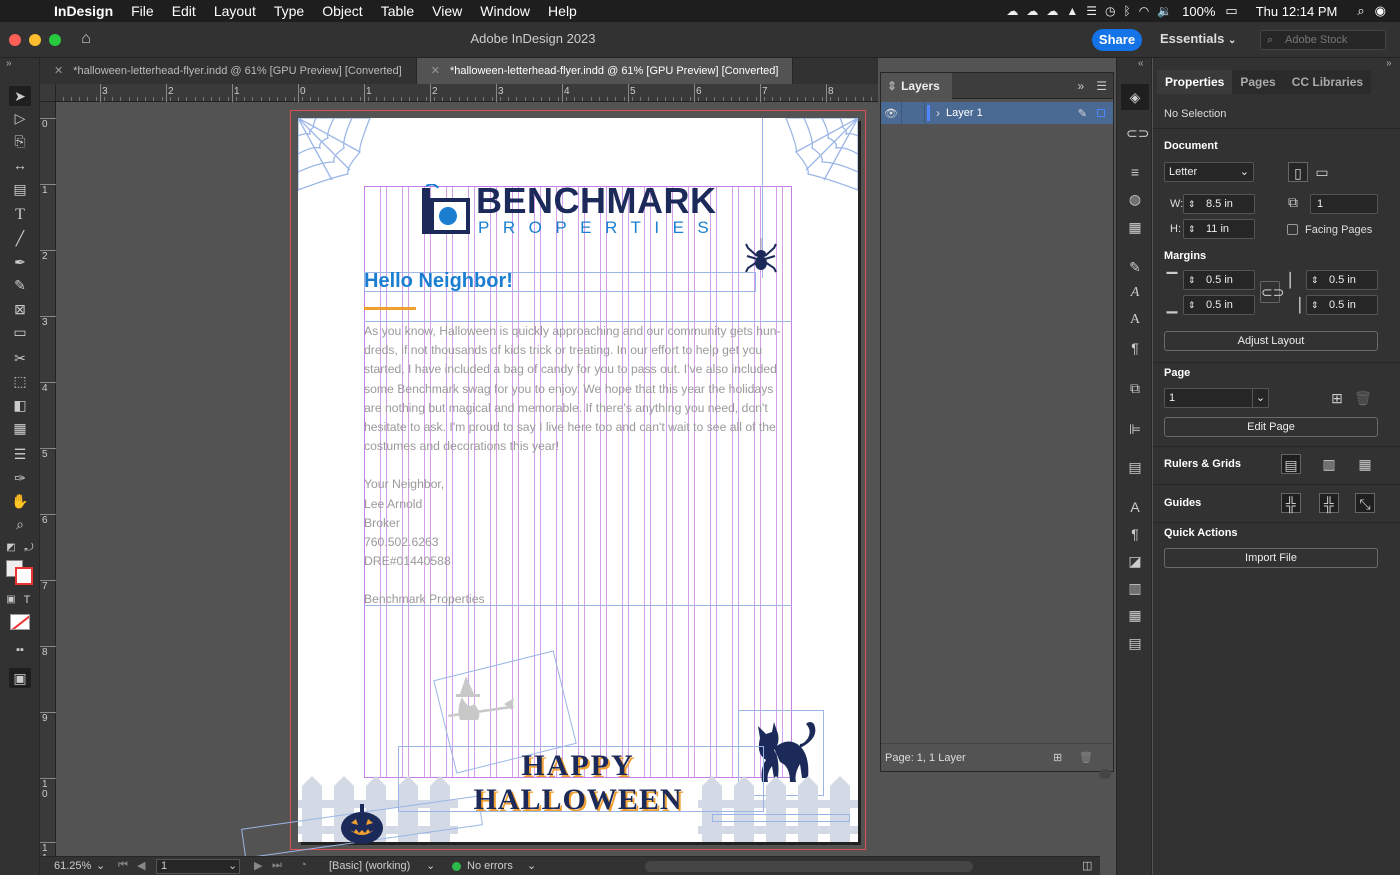 The image size is (1400, 875). I want to click on zoom-level: 61.25%, so click(72, 866).